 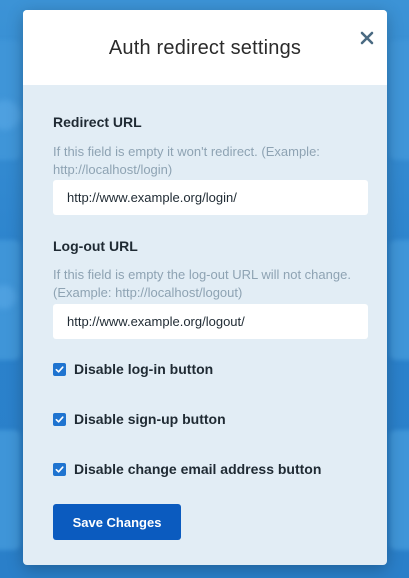 I want to click on close-icon, so click(x=367, y=38).